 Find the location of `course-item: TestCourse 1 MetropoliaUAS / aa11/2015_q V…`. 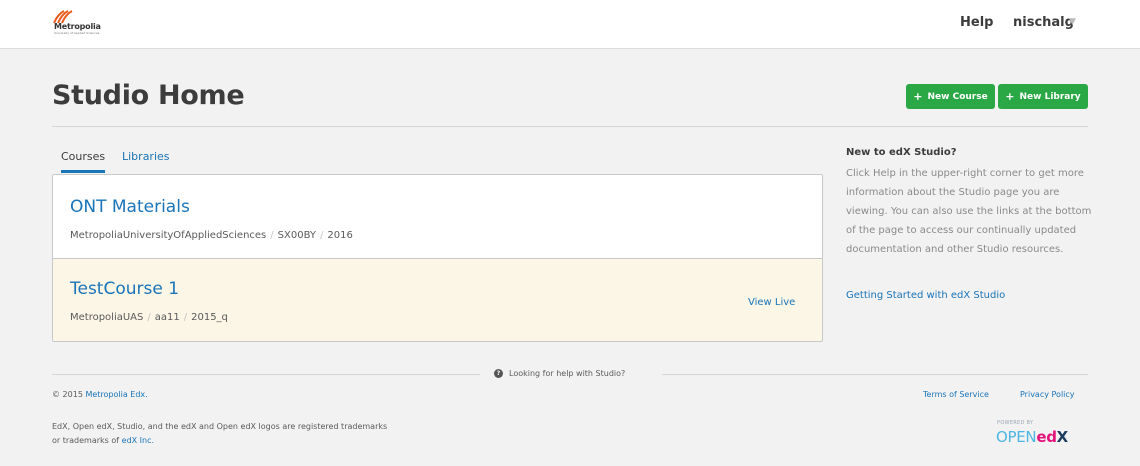

course-item: TestCourse 1 MetropoliaUAS / aa11/2015_q V… is located at coordinates (437, 300).